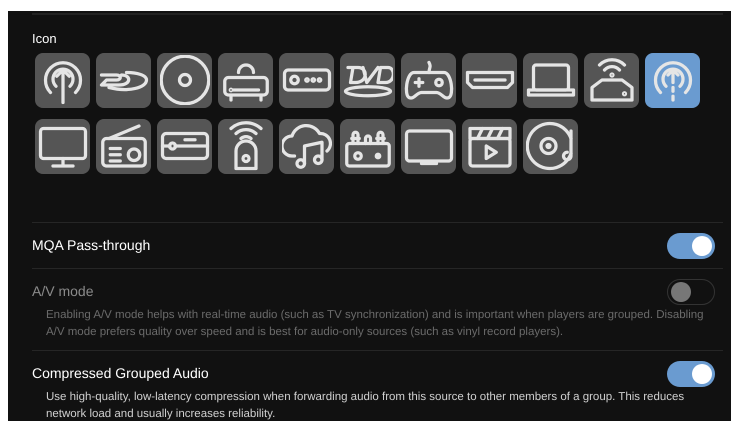  What do you see at coordinates (365, 405) in the screenshot?
I see `setting-description: Use high-quality, low-latency compression when forwarding audio from this source to other members of a group. This reduces network load and usually increases reliability.` at bounding box center [365, 405].